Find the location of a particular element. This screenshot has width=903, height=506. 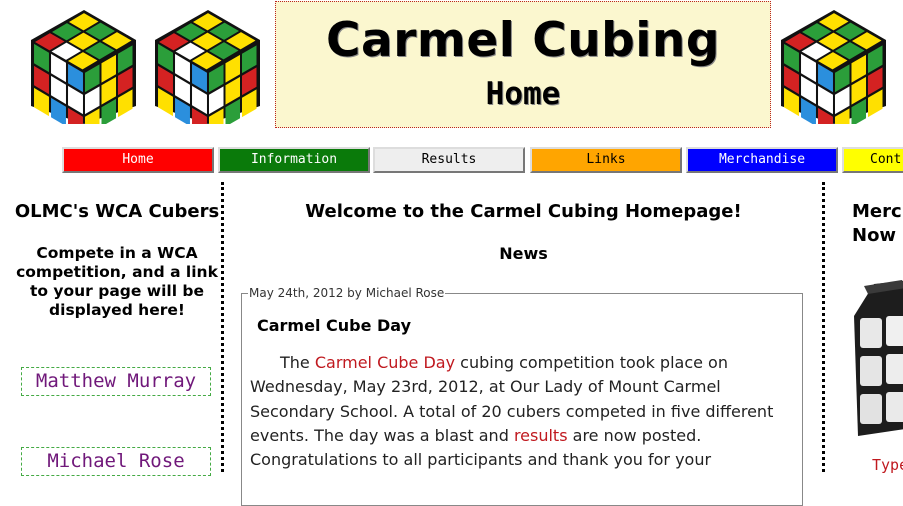

page-subtitle: Home is located at coordinates (523, 94).